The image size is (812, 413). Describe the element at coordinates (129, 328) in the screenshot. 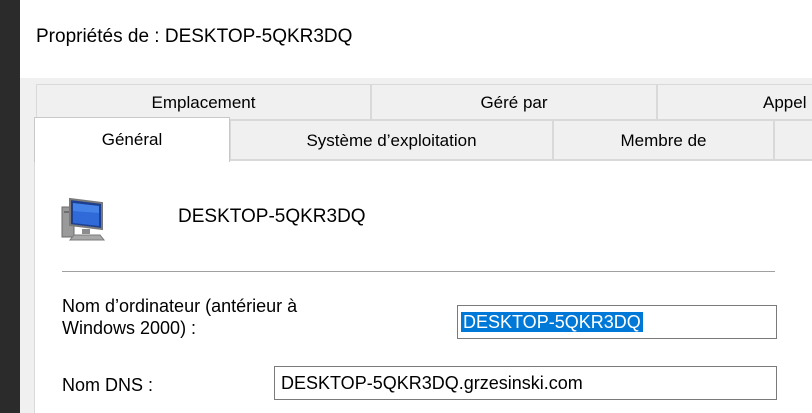

I see `pre2000-label-line2: Windows 2000) :` at that location.